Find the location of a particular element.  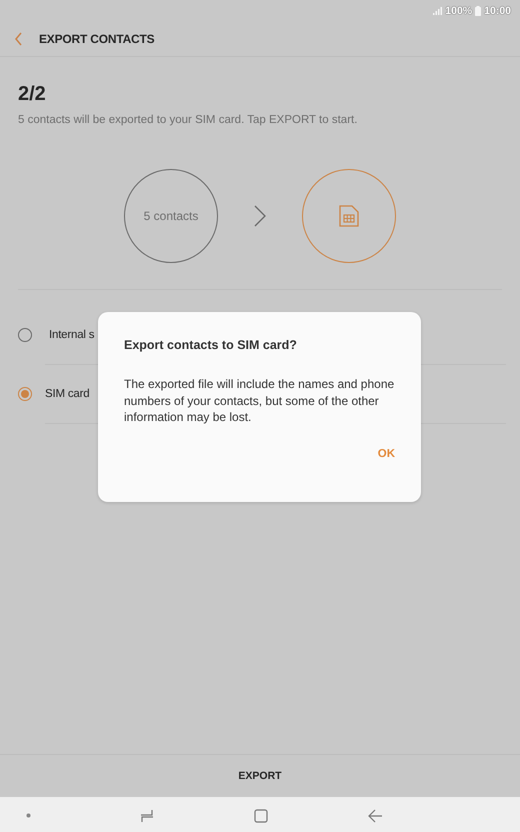

recent-apps-icon is located at coordinates (147, 816).